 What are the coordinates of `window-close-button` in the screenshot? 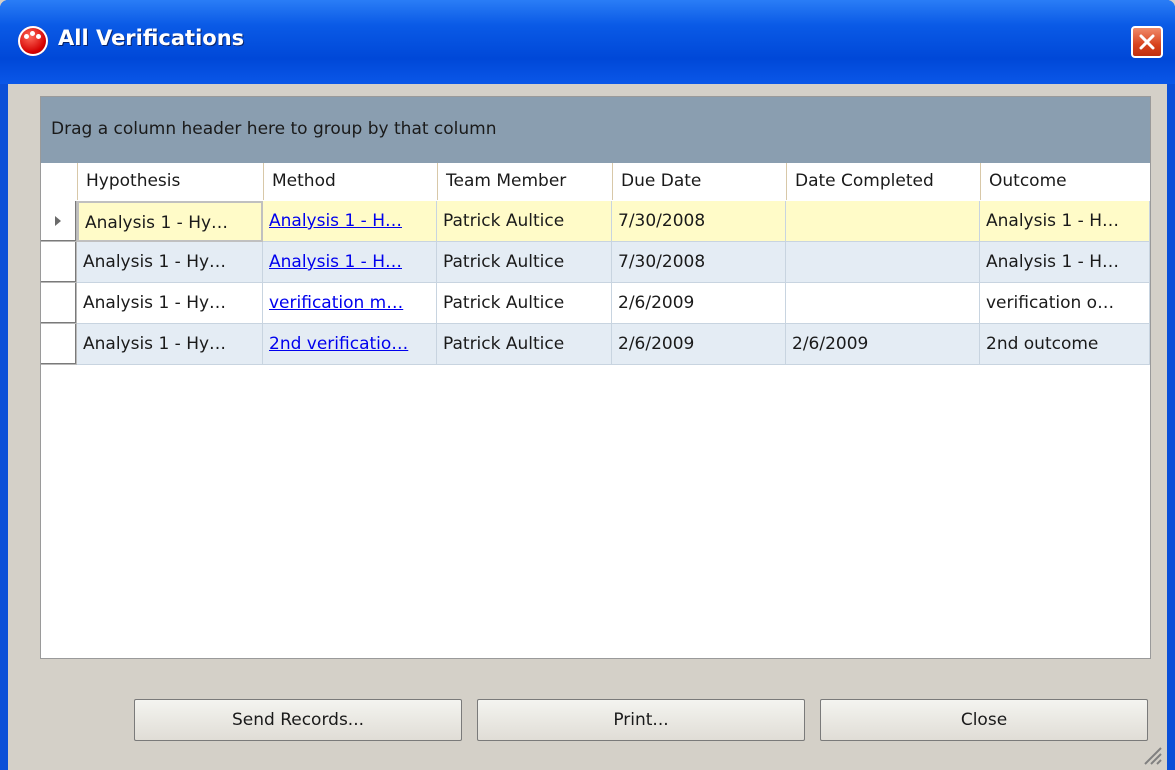 It's located at (1147, 42).